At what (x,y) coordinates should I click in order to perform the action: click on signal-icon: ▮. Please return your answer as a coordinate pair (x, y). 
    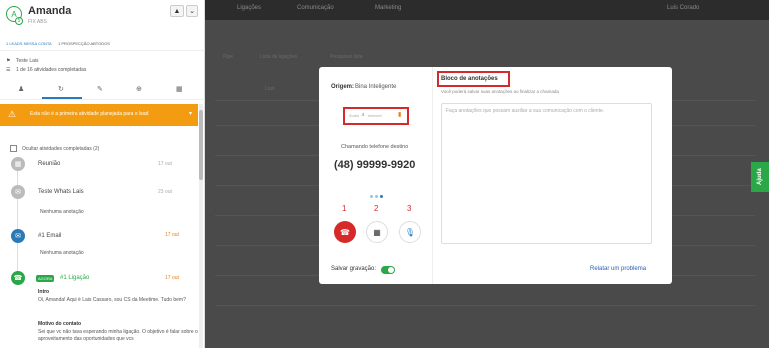
    Looking at the image, I should click on (400, 115).